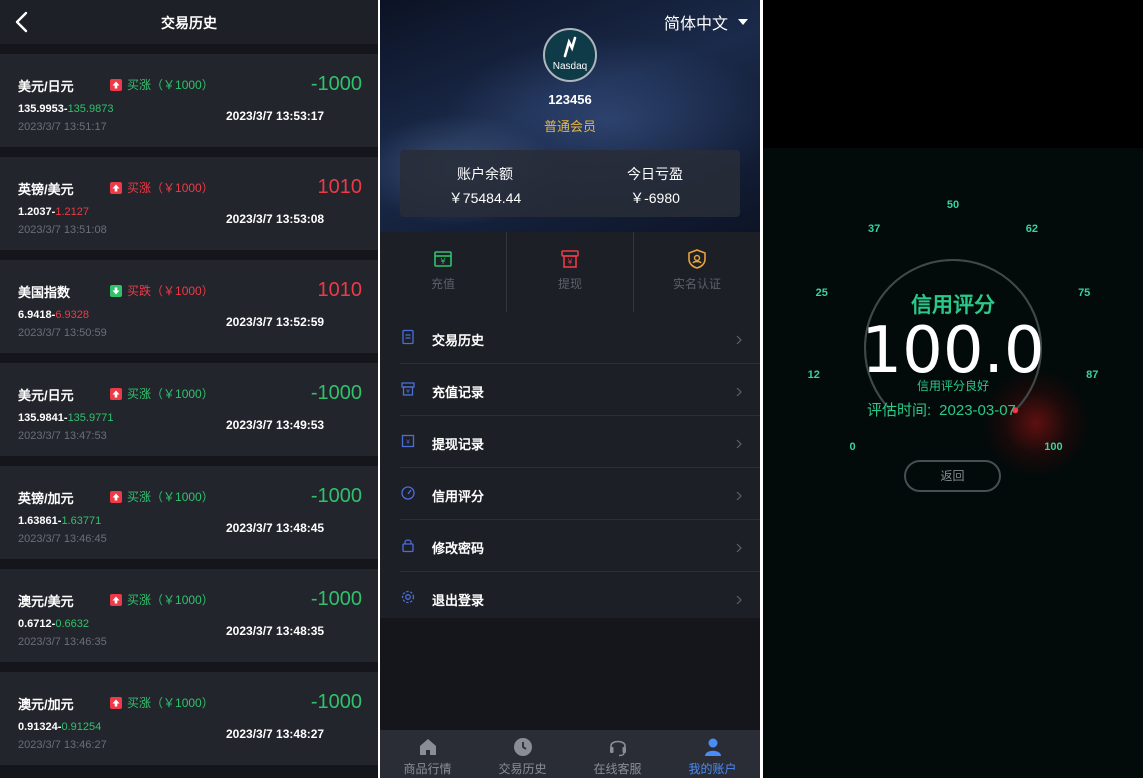 Image resolution: width=1143 pixels, height=778 pixels. Describe the element at coordinates (569, 272) in the screenshot. I see `withdraw-button: ¥ 提现` at that location.